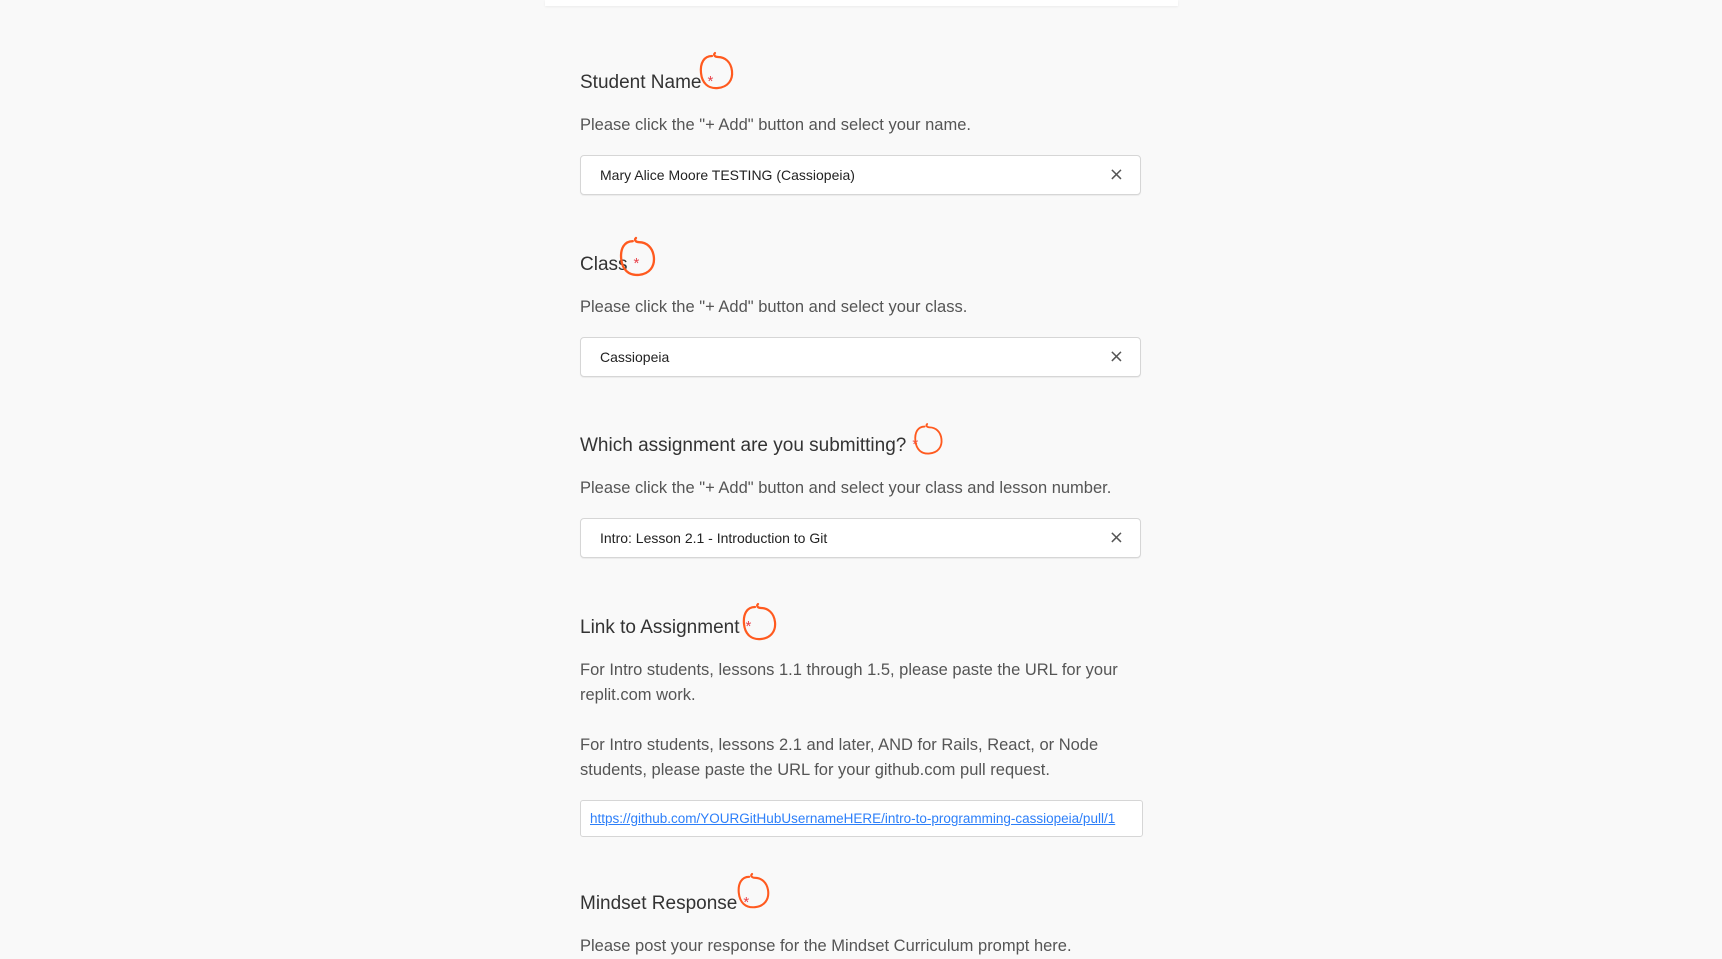  Describe the element at coordinates (861, 257) in the screenshot. I see `field-label: Class *` at that location.